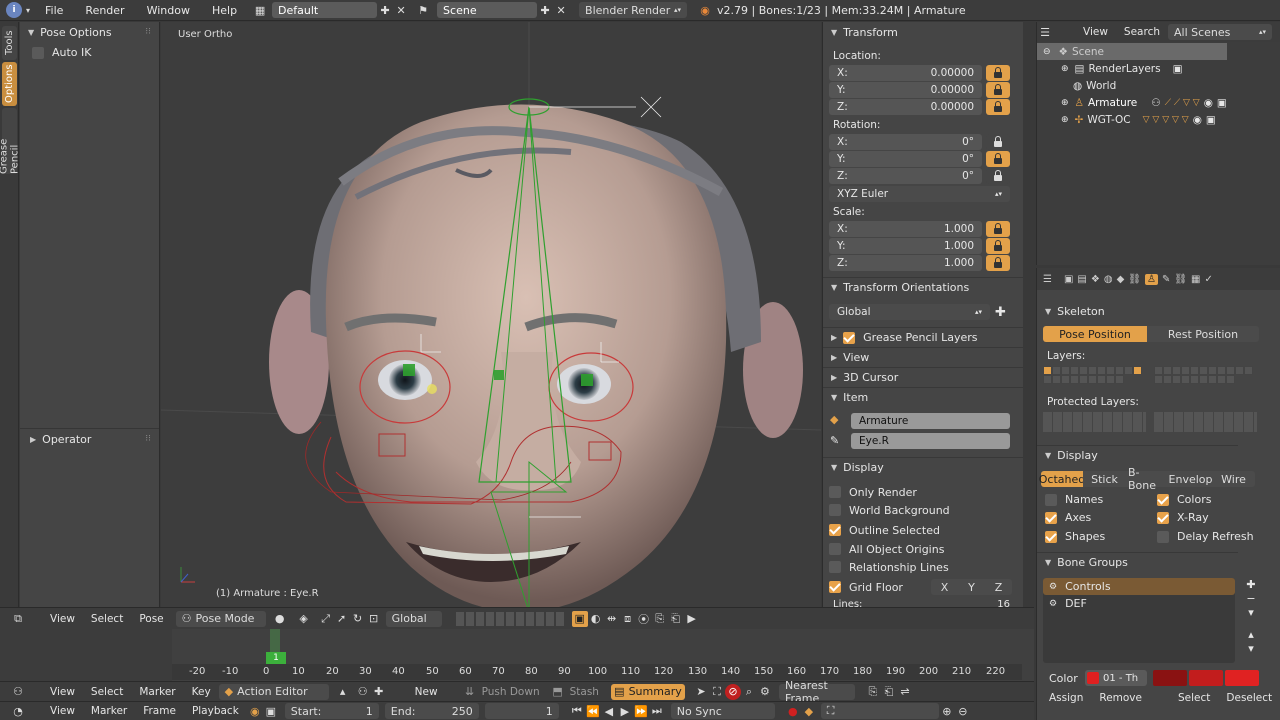 This screenshot has width=1280, height=720. Describe the element at coordinates (971, 587) in the screenshot. I see `axis-y-button: Y` at that location.